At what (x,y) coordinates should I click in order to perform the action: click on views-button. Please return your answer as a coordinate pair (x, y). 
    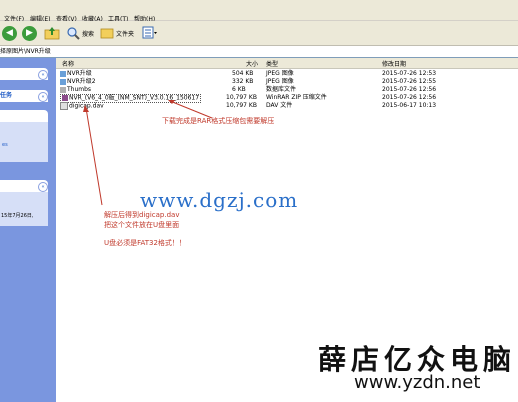
    Looking at the image, I should click on (150, 33).